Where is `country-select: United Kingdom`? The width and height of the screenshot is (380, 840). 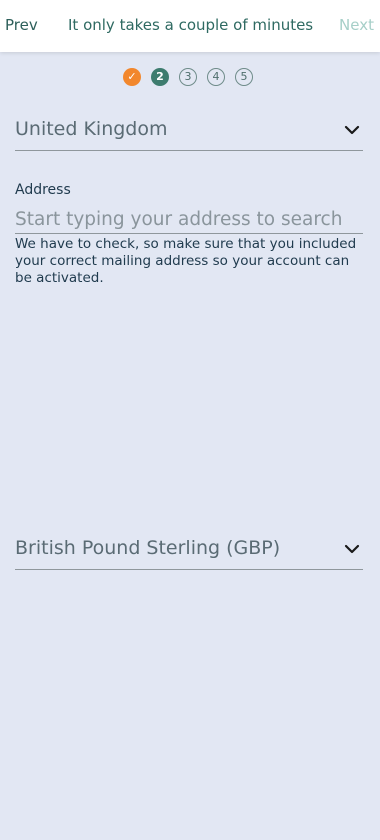
country-select: United Kingdom is located at coordinates (189, 132).